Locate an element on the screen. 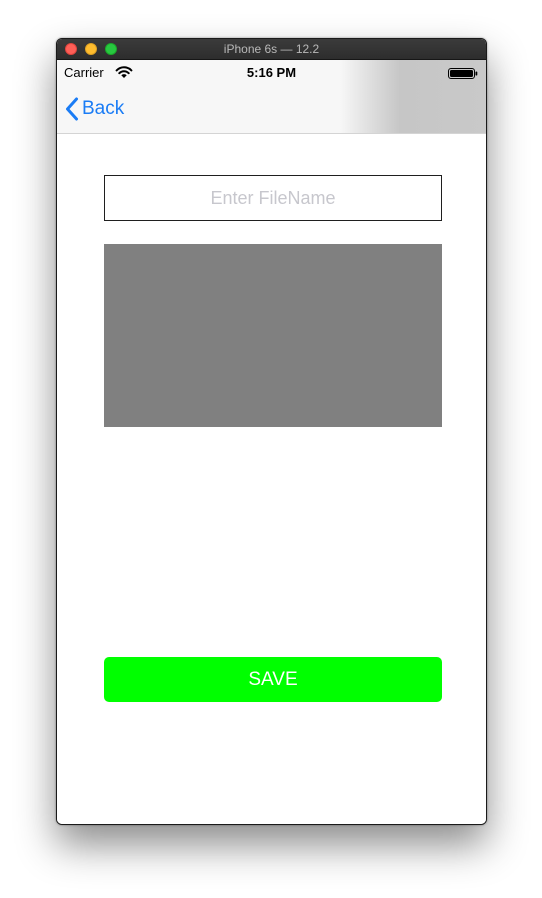 This screenshot has width=542, height=898. back-button: Back is located at coordinates (94, 109).